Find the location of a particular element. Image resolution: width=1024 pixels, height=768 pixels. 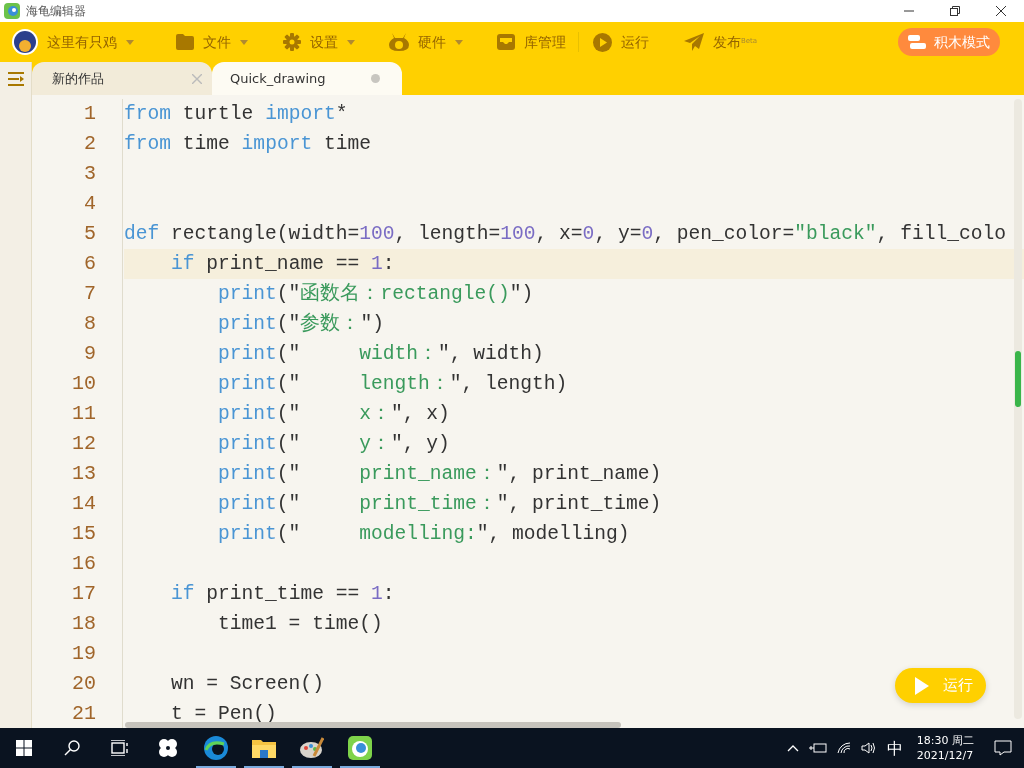

chevron-up-icon is located at coordinates (792, 748).